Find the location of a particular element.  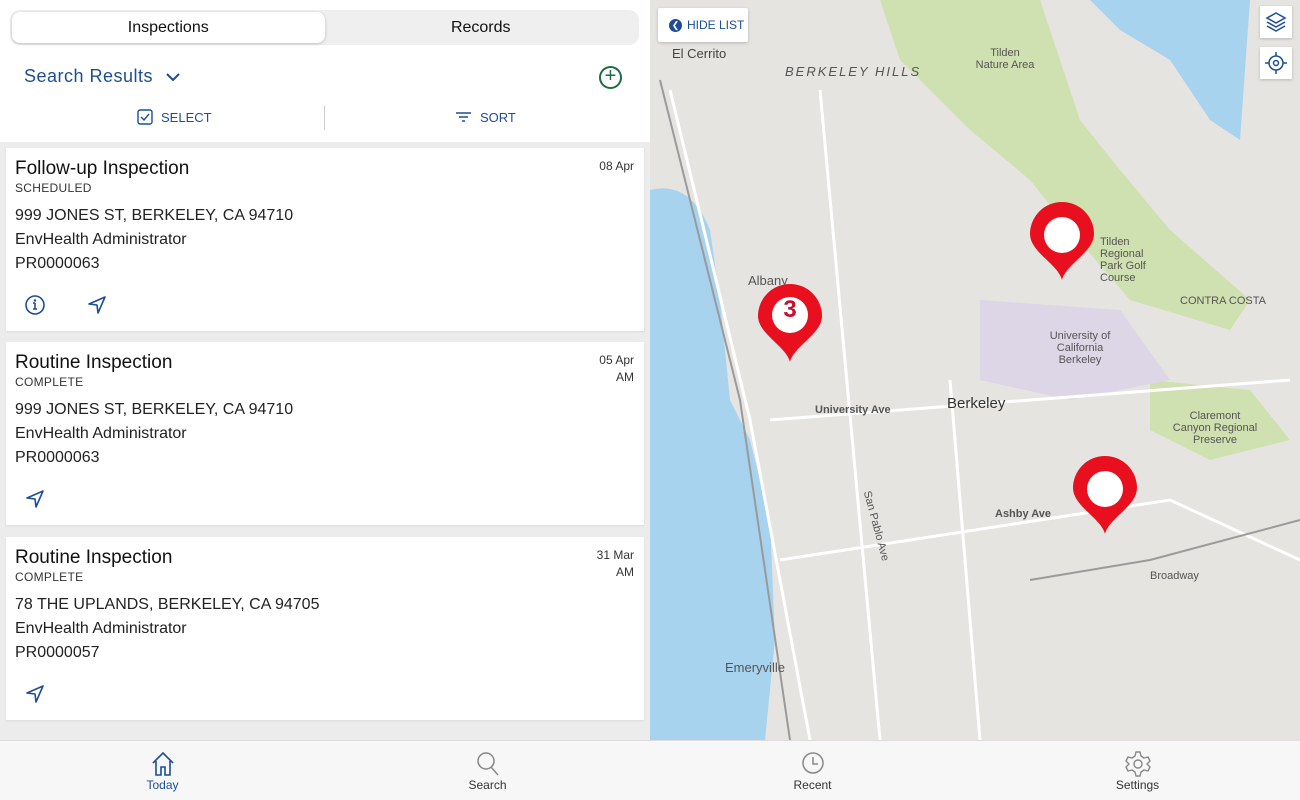

map-label: Berkeley is located at coordinates (976, 403).